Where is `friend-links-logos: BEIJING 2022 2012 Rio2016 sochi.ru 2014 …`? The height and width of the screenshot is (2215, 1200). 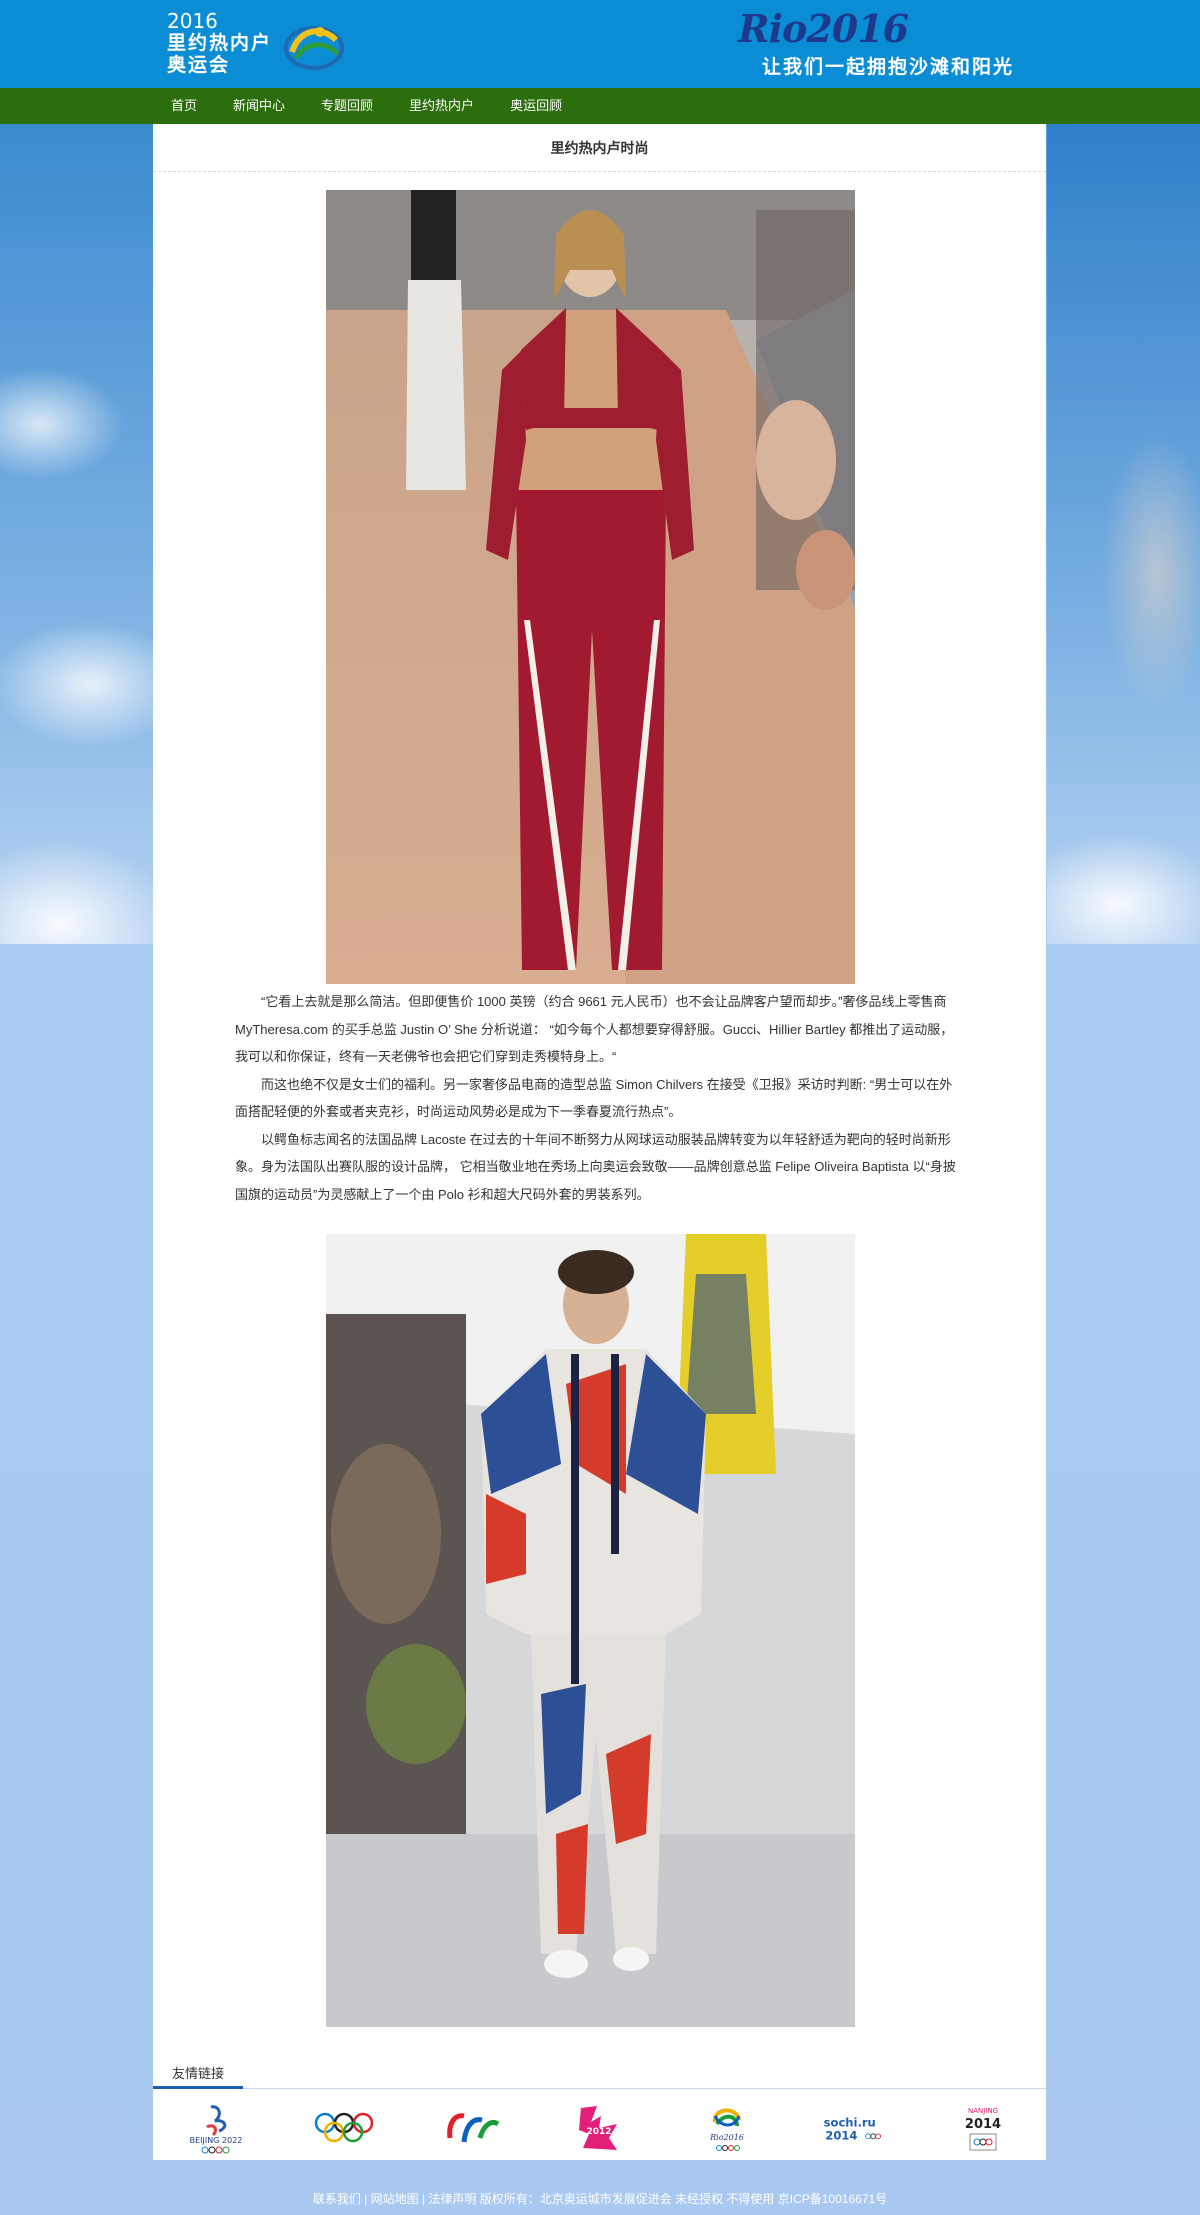
friend-links-logos: BEIJING 2022 2012 Rio2016 sochi.ru 2014 … is located at coordinates (599, 2128).